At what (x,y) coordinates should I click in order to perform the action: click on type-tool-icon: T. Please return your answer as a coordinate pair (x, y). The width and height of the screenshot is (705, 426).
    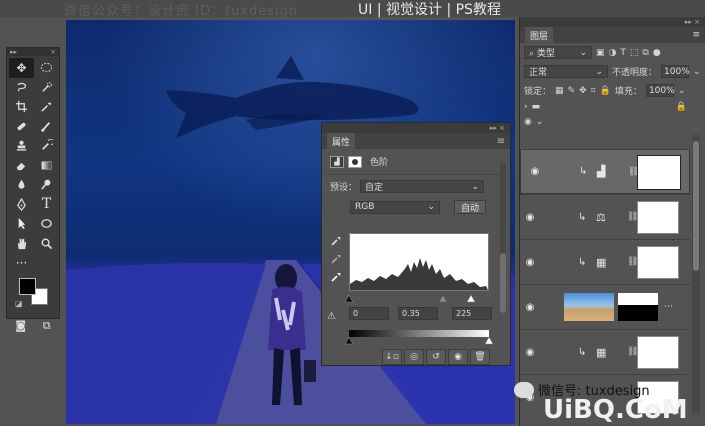
    Looking at the image, I should click on (46, 205).